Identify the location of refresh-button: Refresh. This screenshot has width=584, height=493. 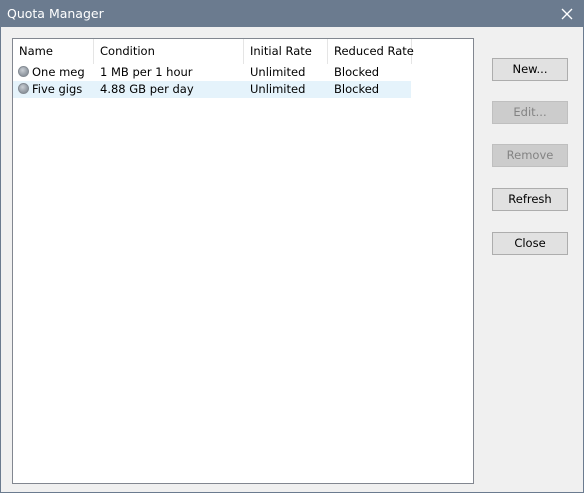
(530, 199).